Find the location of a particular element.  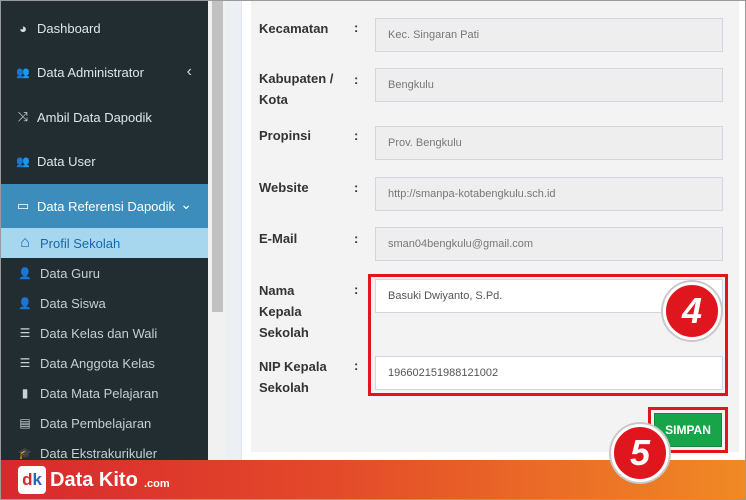

user-group-icon: 👥 is located at coordinates (23, 161).